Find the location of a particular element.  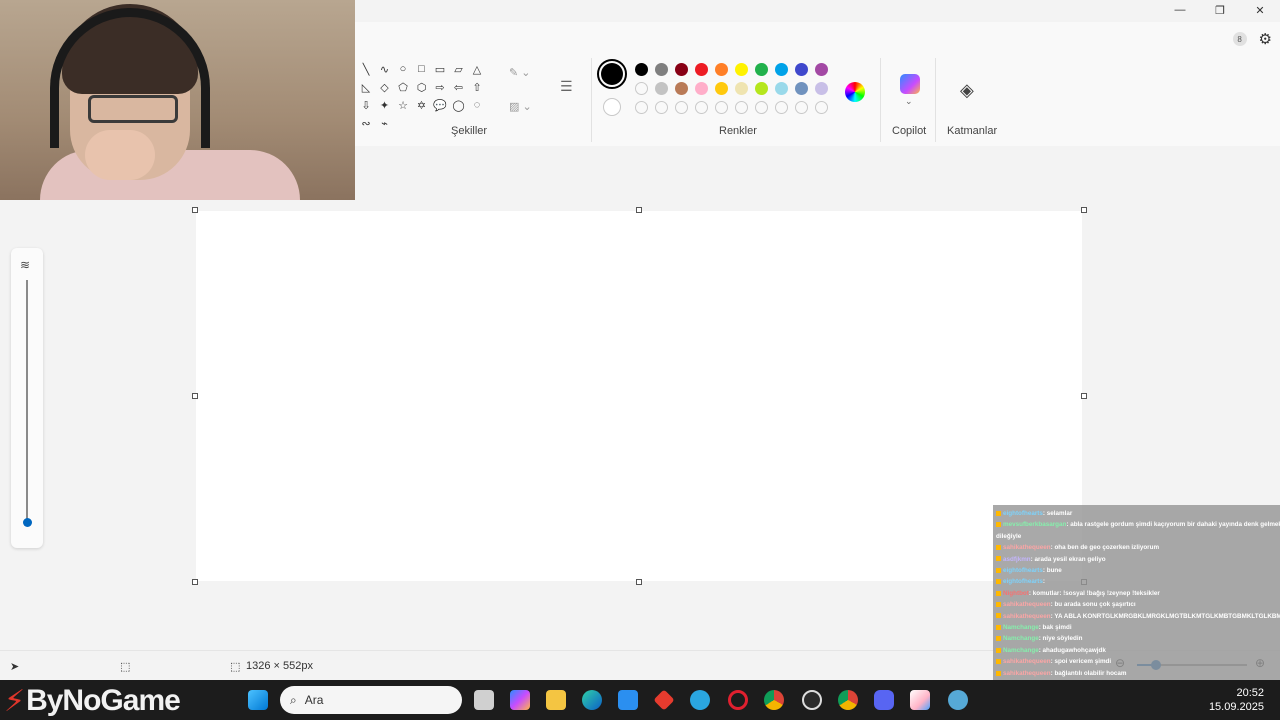

start-icon is located at coordinates (258, 700).